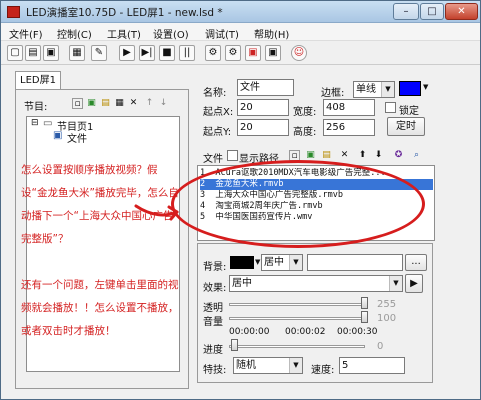 Image resolution: width=481 pixels, height=400 pixels. I want to click on name-field: 文件, so click(265, 87).